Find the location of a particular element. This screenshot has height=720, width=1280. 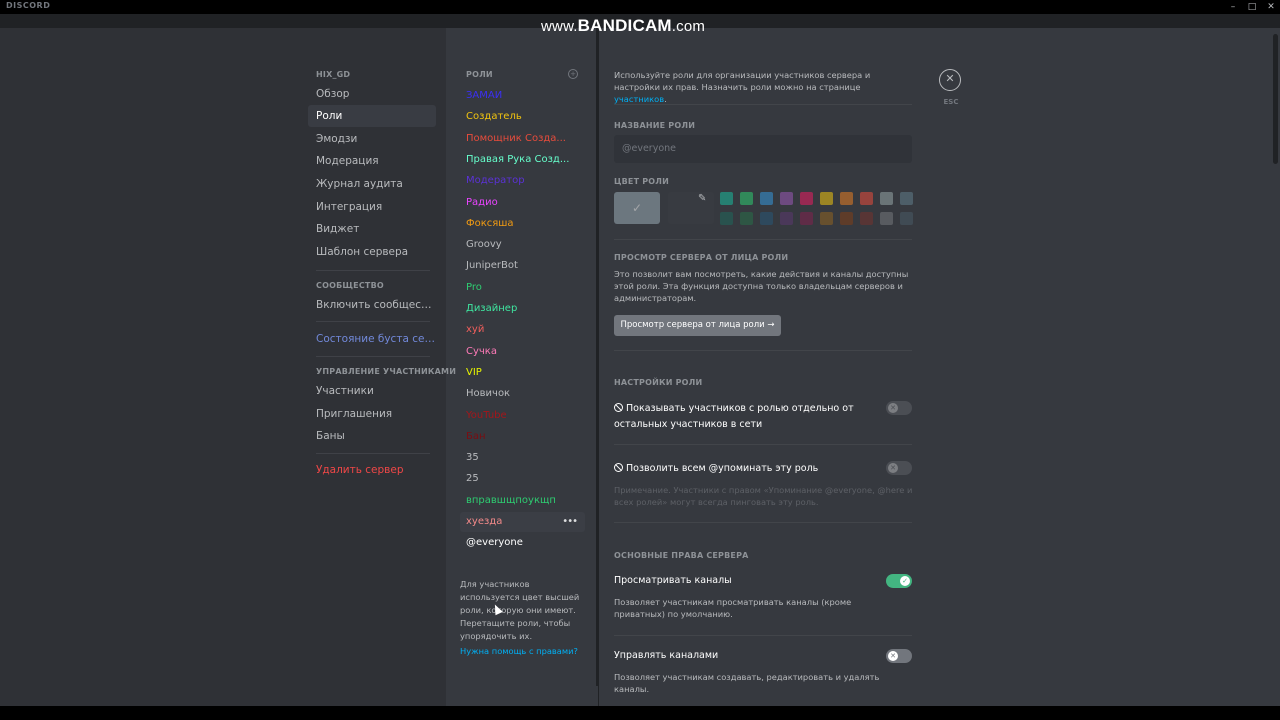

role-item: VIP is located at coordinates (522, 373).